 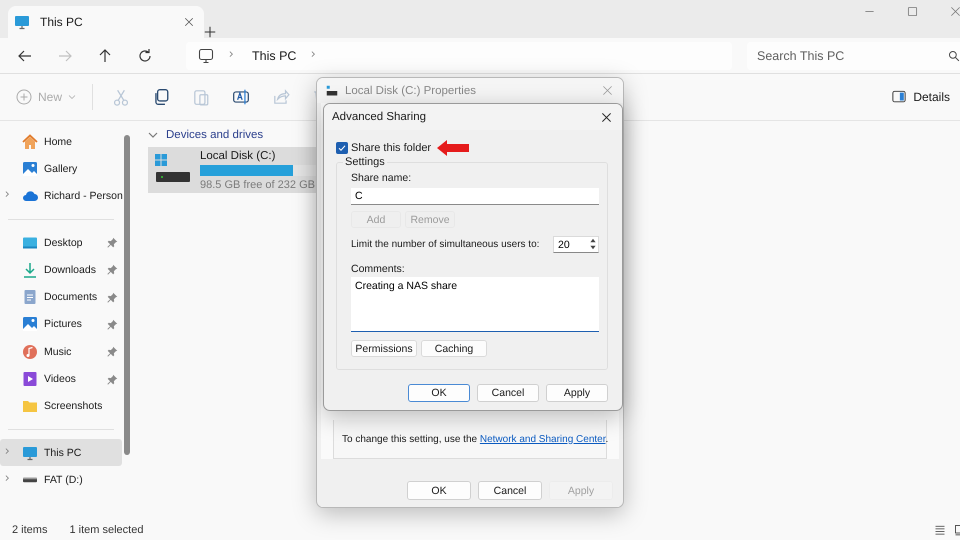 I want to click on drive-name: Local Disk (C:), so click(x=238, y=156).